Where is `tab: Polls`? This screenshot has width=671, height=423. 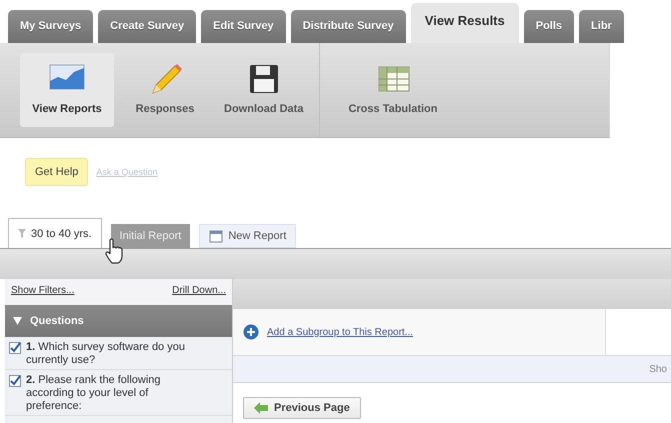
tab: Polls is located at coordinates (549, 26).